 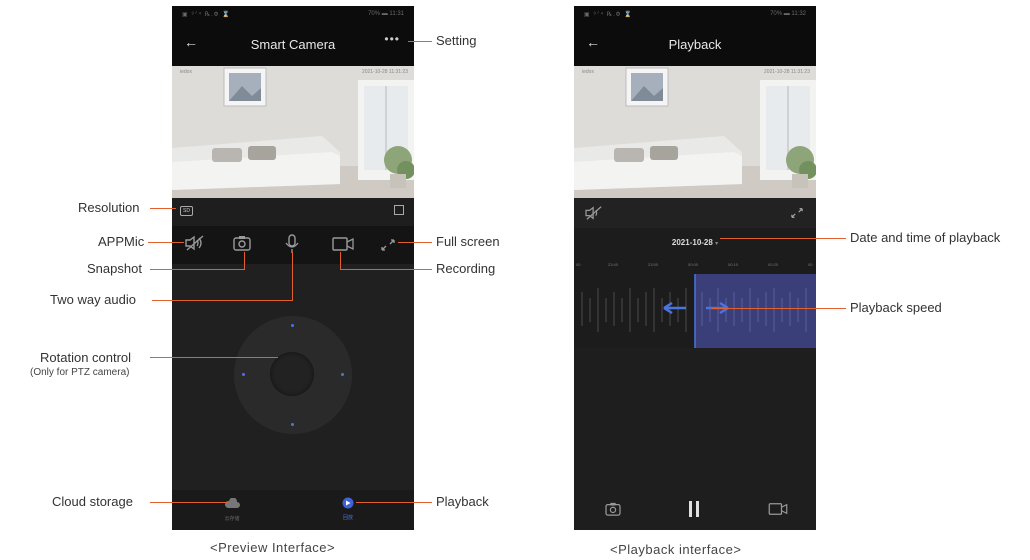 What do you see at coordinates (163, 208) in the screenshot?
I see `resolution-callout-line` at bounding box center [163, 208].